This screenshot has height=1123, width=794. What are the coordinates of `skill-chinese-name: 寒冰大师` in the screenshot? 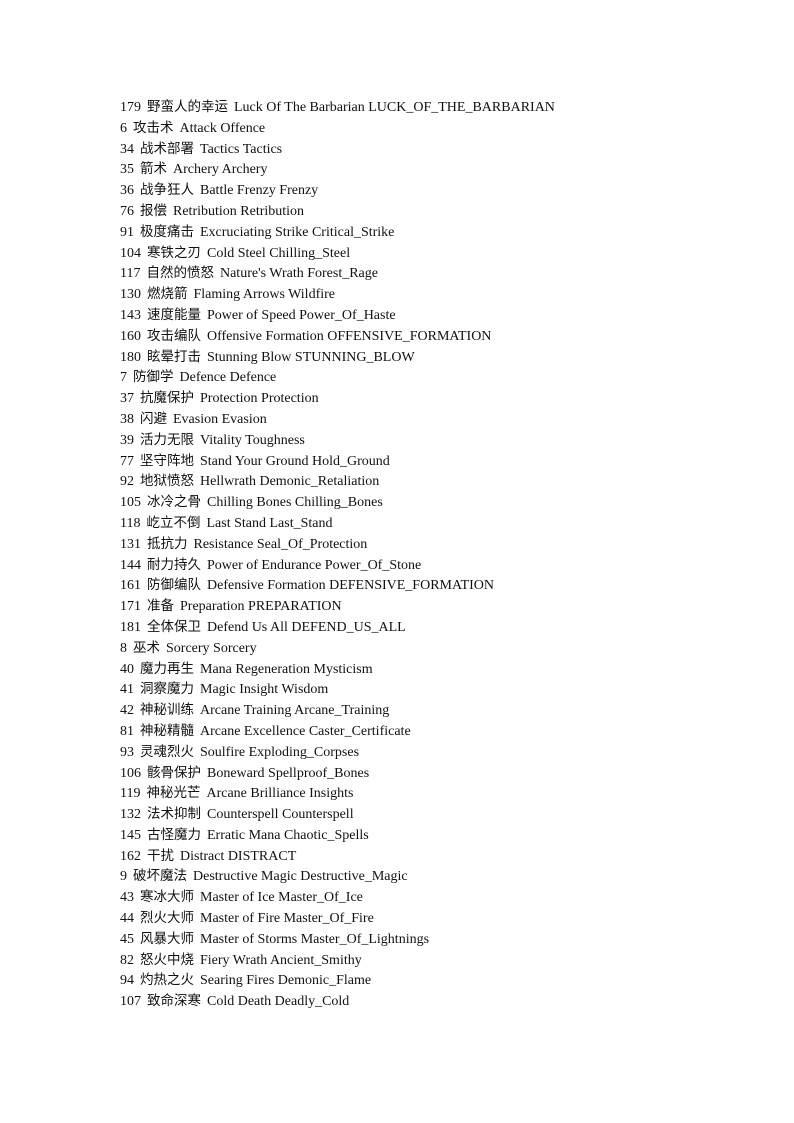 It's located at (167, 897).